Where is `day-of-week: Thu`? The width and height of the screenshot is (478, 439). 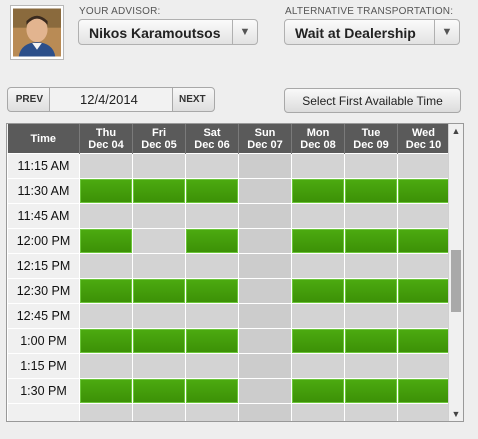 day-of-week: Thu is located at coordinates (106, 132).